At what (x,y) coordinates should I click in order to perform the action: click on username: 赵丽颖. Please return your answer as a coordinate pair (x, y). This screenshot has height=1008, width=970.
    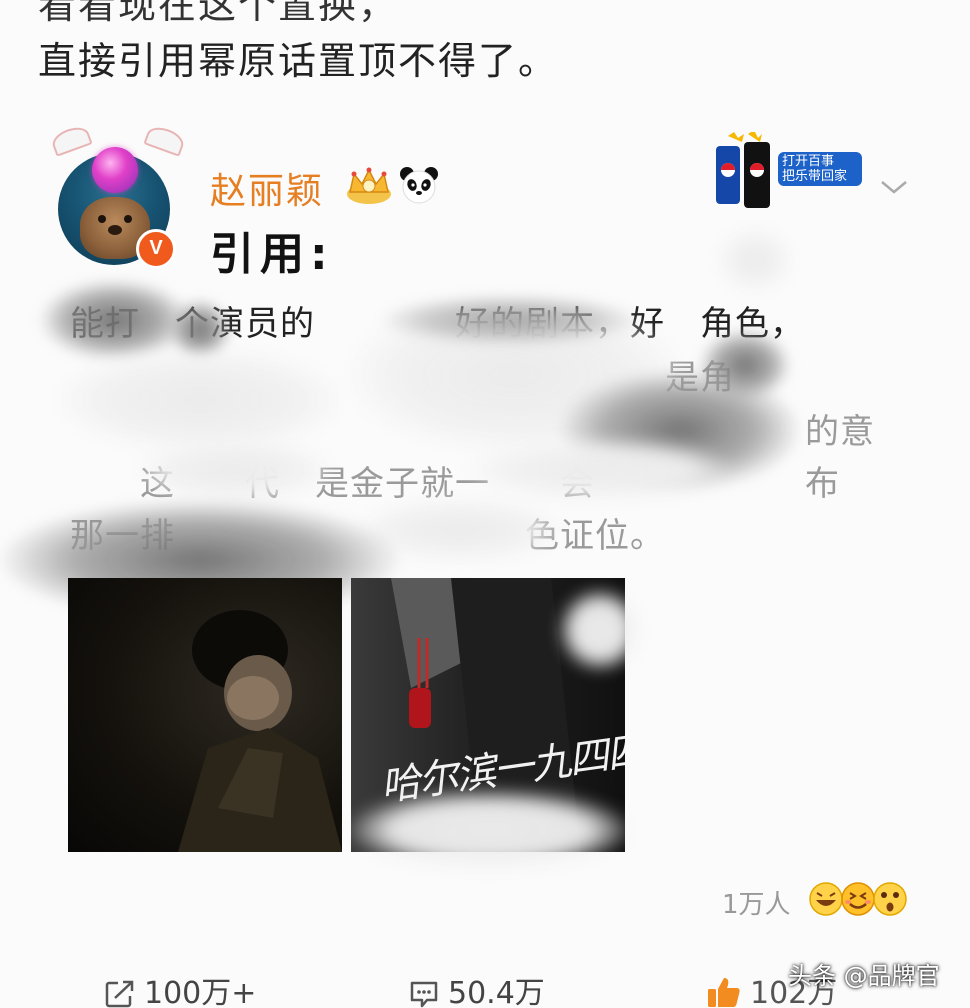
    Looking at the image, I should click on (267, 188).